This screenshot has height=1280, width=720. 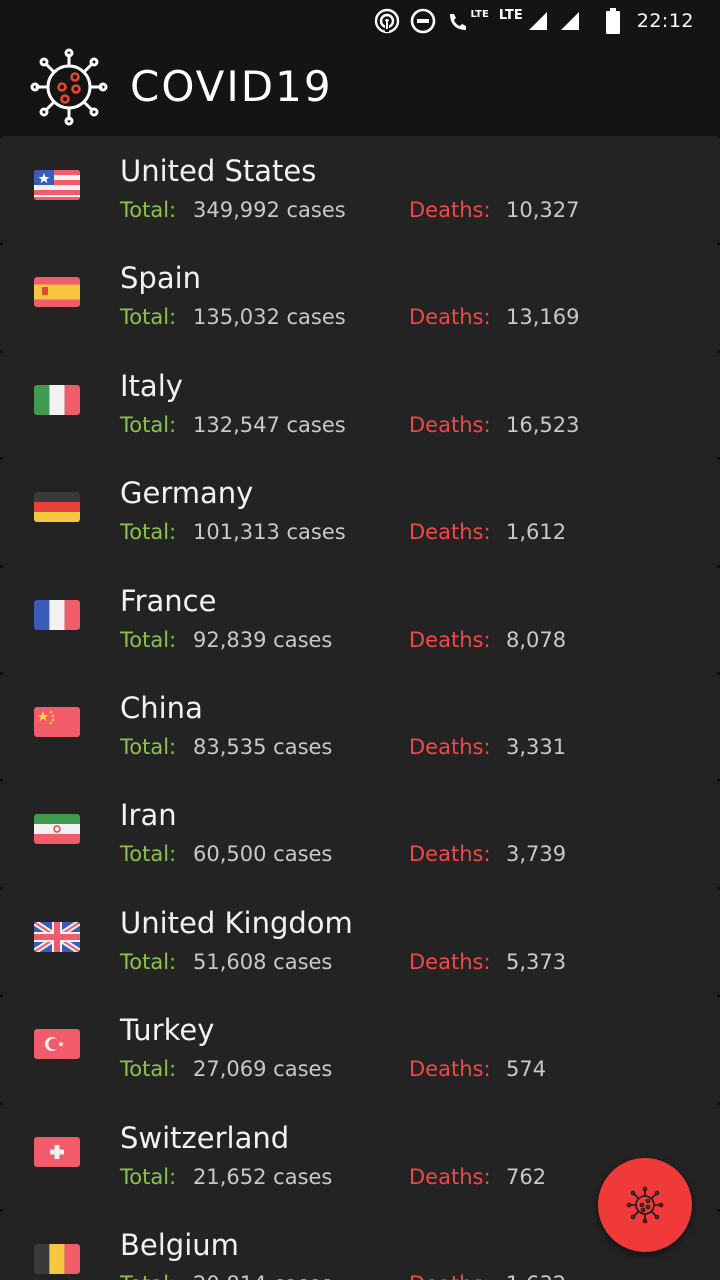 What do you see at coordinates (57, 721) in the screenshot?
I see `flag-cn-icon` at bounding box center [57, 721].